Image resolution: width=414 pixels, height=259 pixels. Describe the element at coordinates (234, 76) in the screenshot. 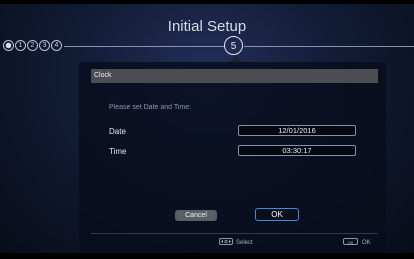

I see `dialog-title: Clock` at that location.